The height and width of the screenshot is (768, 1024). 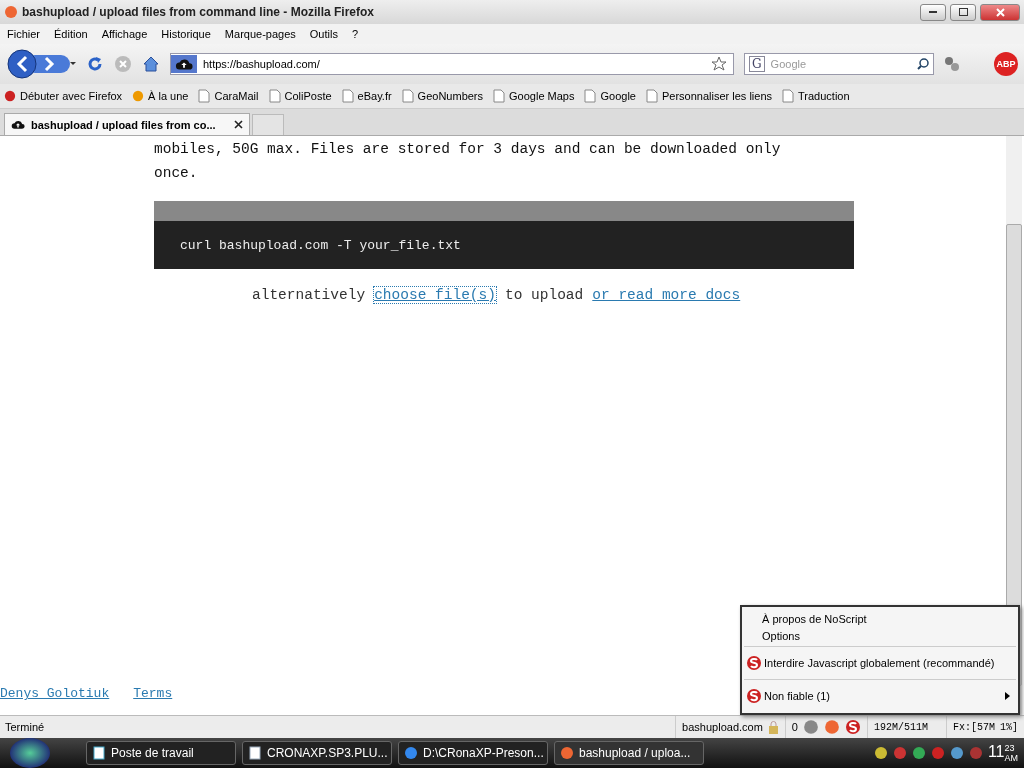 I want to click on status-text: Terminé, so click(x=25, y=727).